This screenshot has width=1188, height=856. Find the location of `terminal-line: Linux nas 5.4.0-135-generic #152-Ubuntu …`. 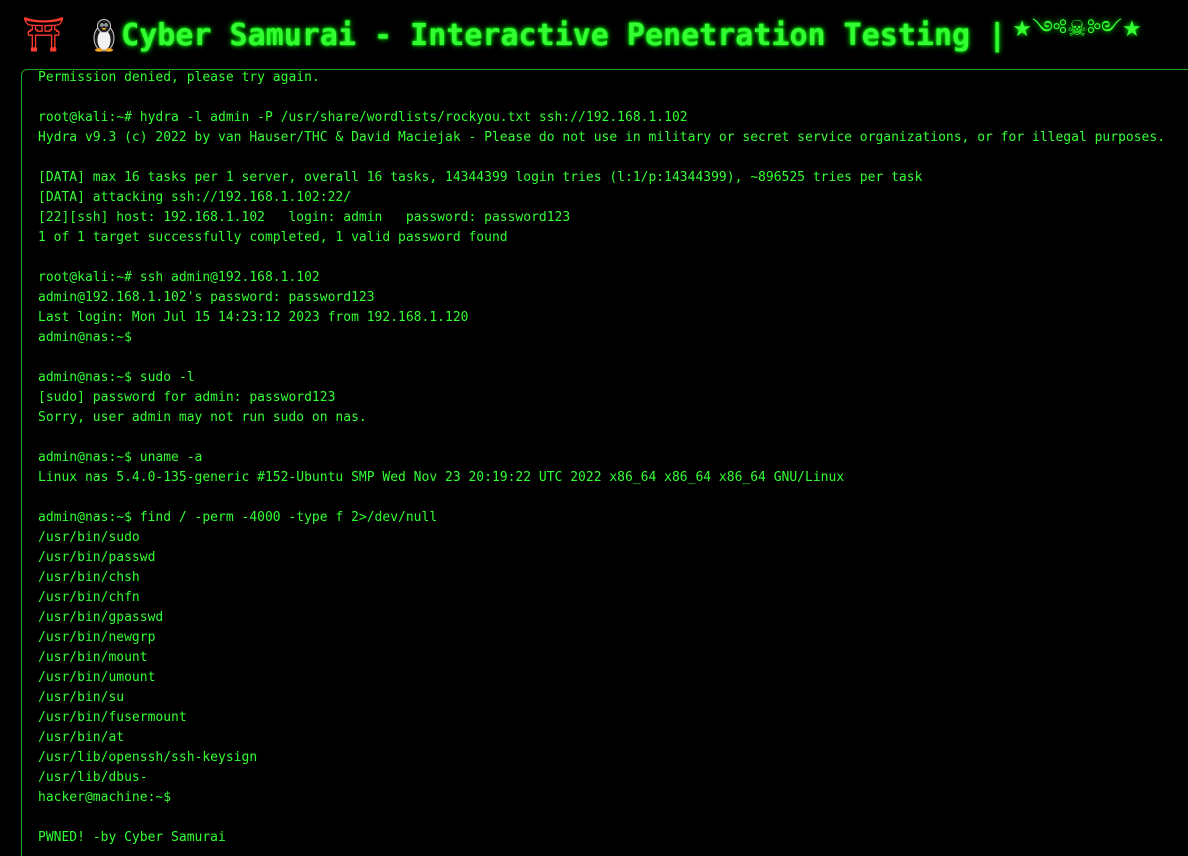

terminal-line: Linux nas 5.4.0-135-generic #152-Ubuntu … is located at coordinates (441, 477).